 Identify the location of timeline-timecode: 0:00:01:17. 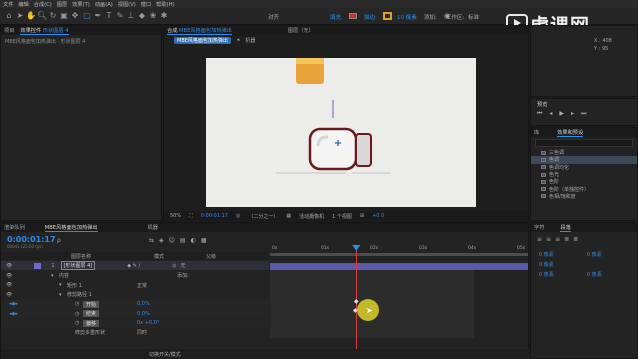
(31, 239).